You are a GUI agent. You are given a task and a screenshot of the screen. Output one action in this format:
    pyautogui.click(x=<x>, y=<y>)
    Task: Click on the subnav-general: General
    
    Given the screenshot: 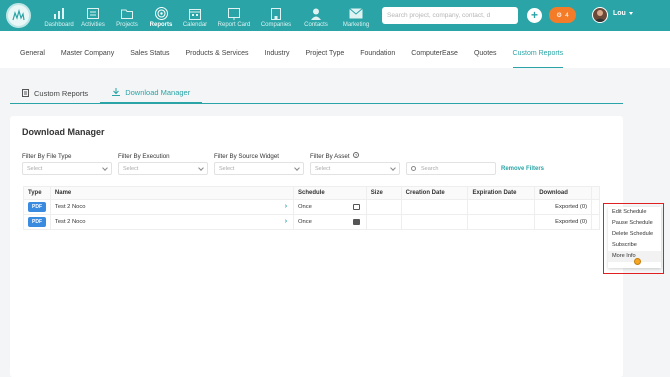 What is the action you would take?
    pyautogui.click(x=32, y=49)
    